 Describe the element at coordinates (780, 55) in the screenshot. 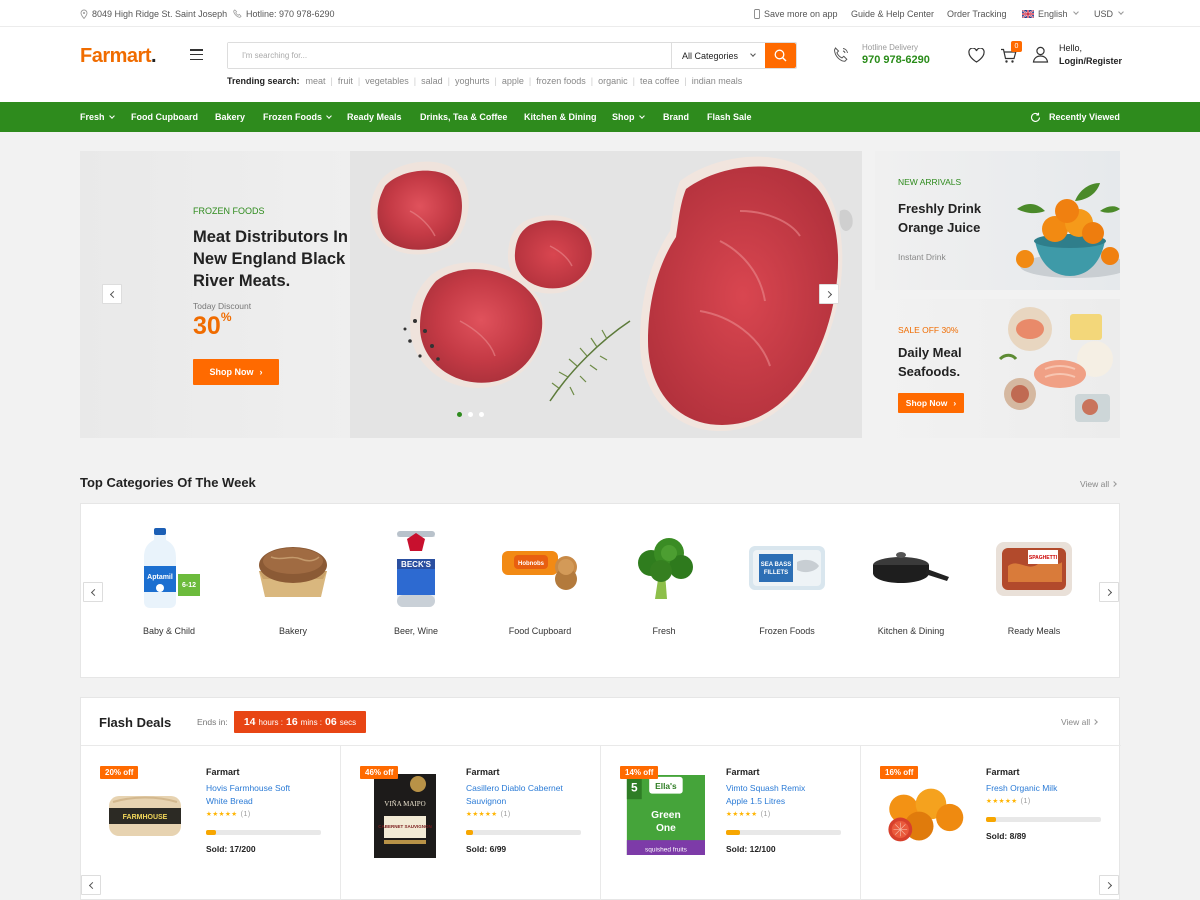

I see `search-button` at that location.